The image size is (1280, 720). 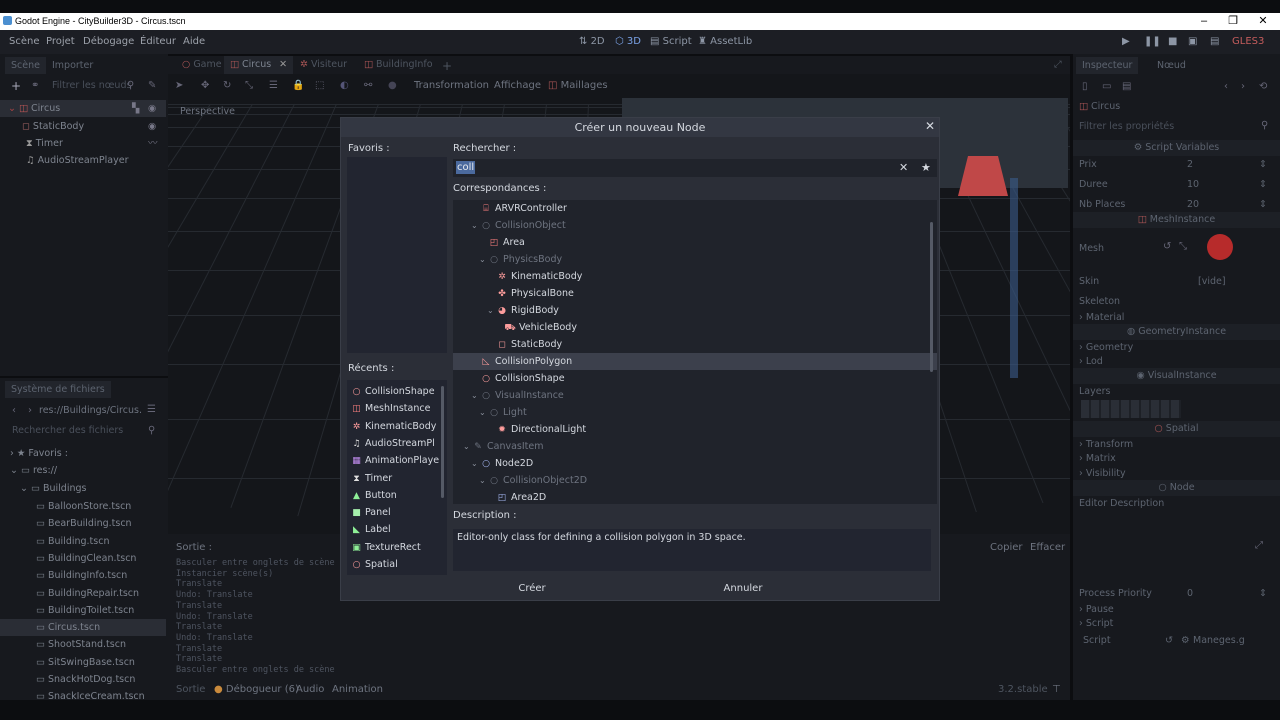 What do you see at coordinates (83, 558) in the screenshot?
I see `file-item: ▭ BuildingClean.tscn` at bounding box center [83, 558].